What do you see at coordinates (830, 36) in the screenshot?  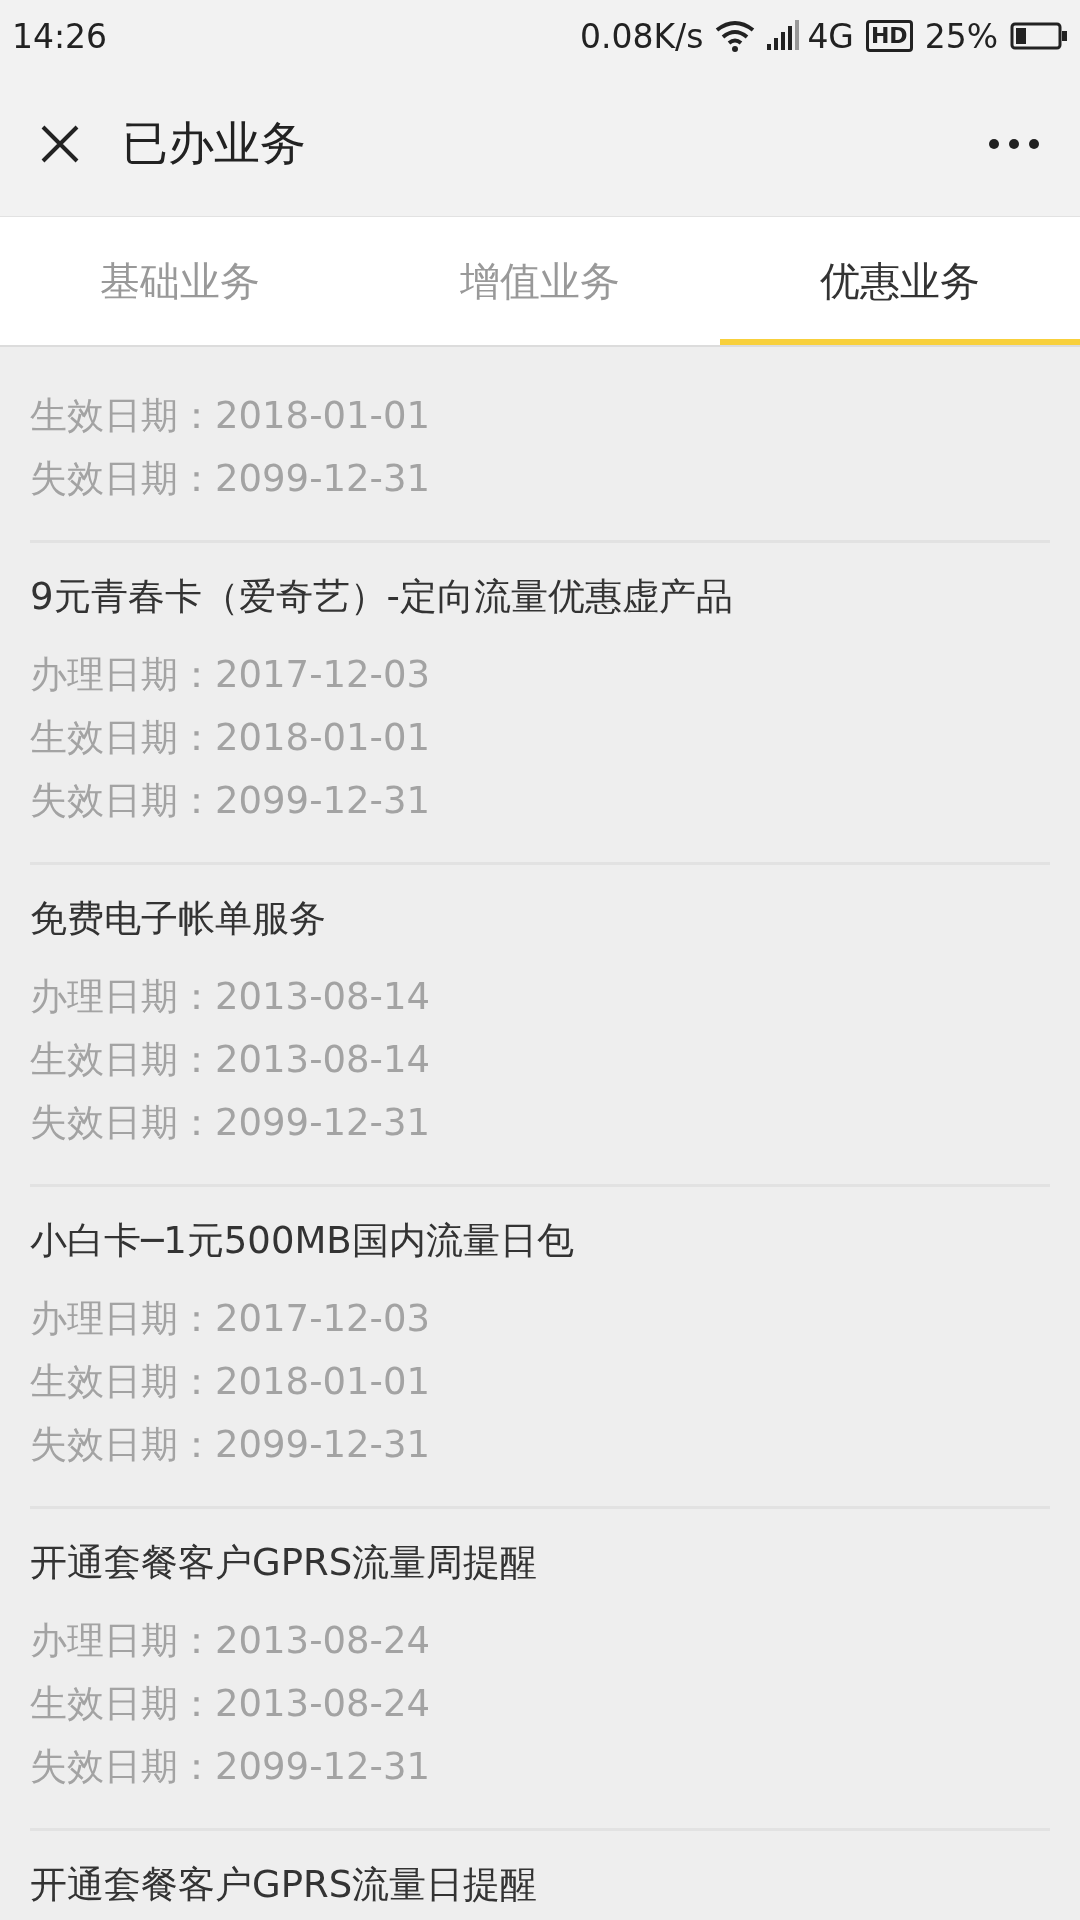 I see `network-type: 4G` at bounding box center [830, 36].